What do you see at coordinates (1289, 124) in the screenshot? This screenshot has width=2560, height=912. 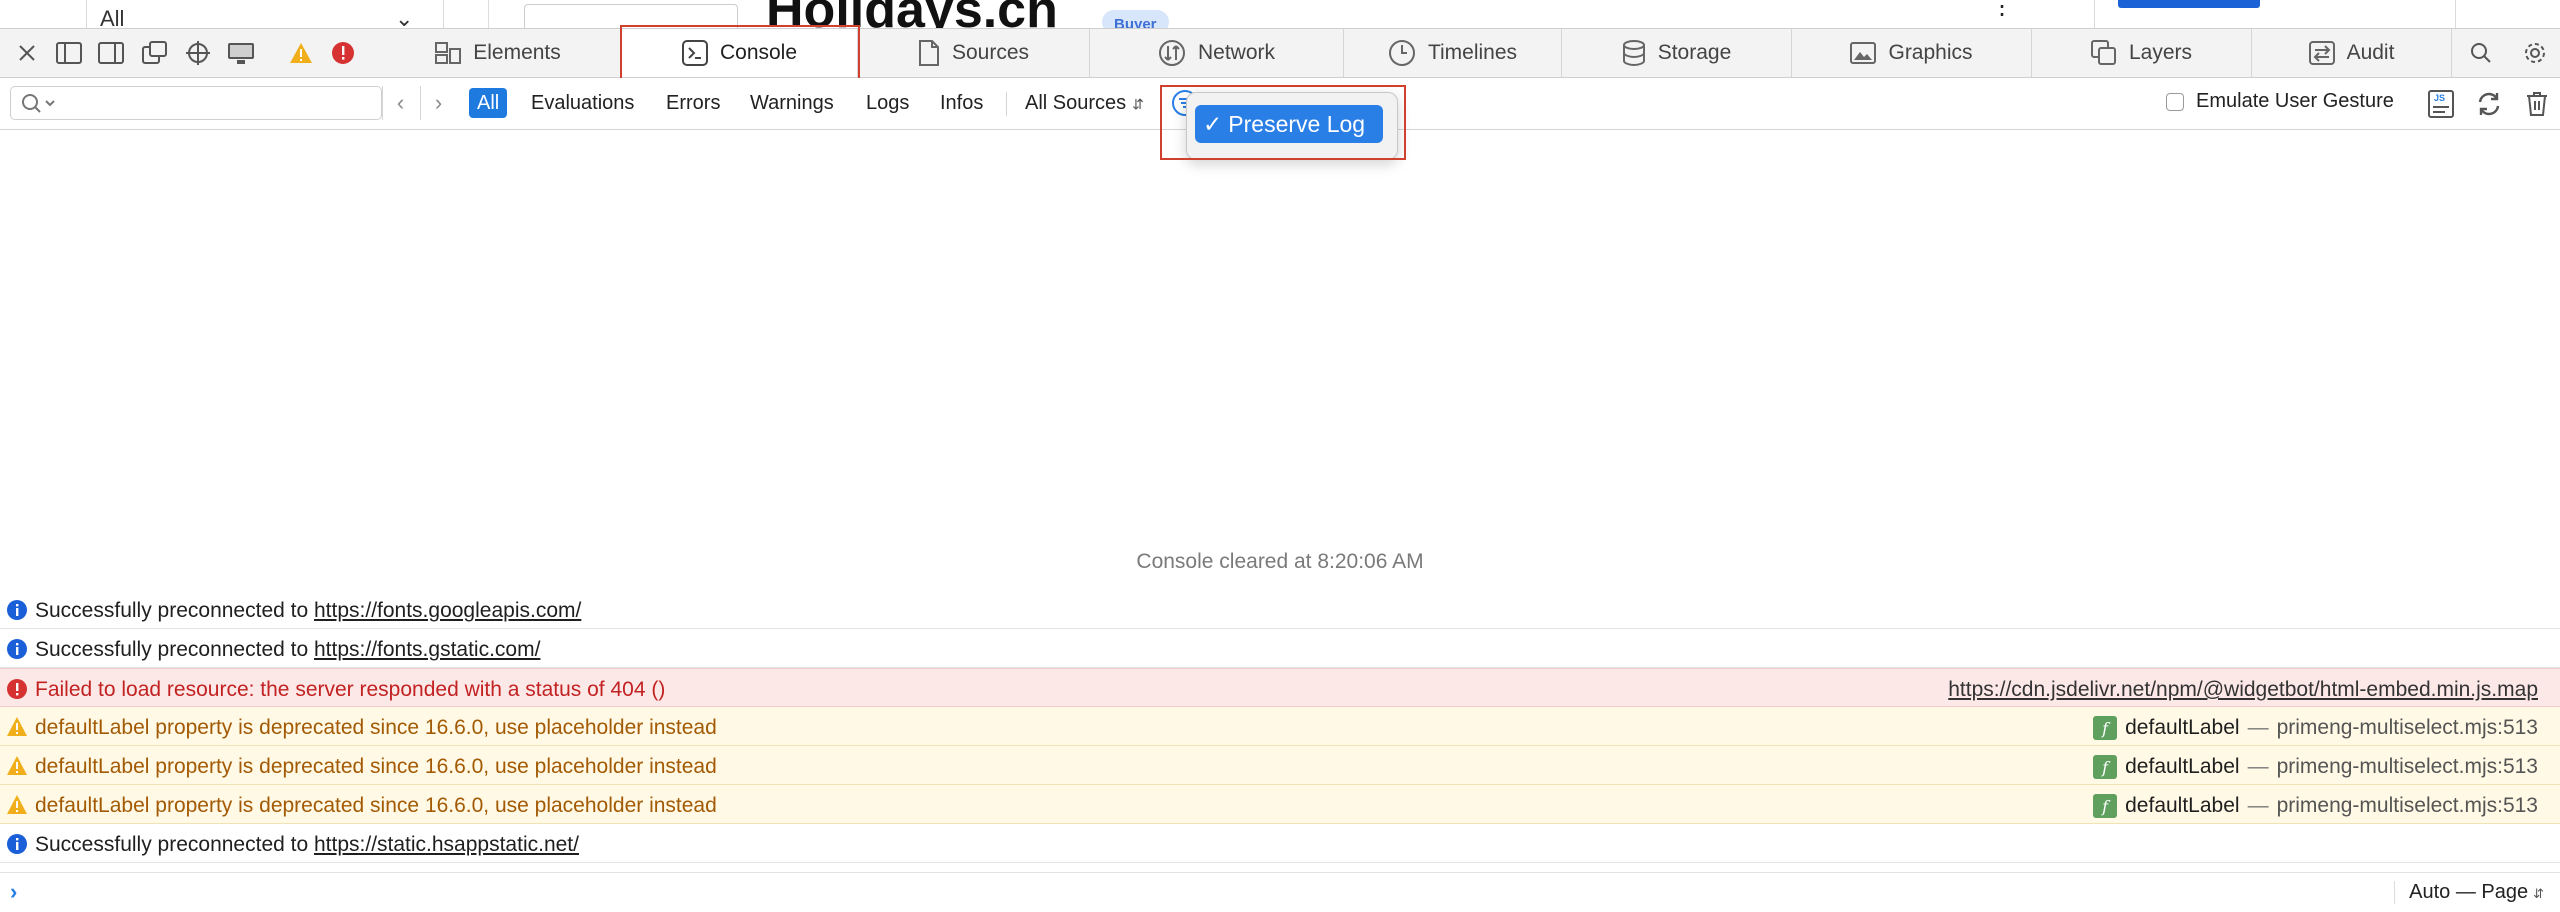 I see `preserve-log-option: ✓ Preserve Log` at bounding box center [1289, 124].